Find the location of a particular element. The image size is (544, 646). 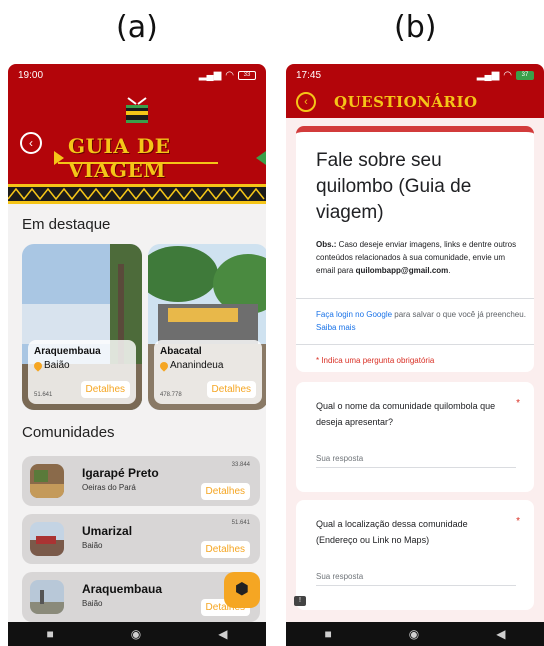

feedback-icon: ! is located at coordinates (300, 601).